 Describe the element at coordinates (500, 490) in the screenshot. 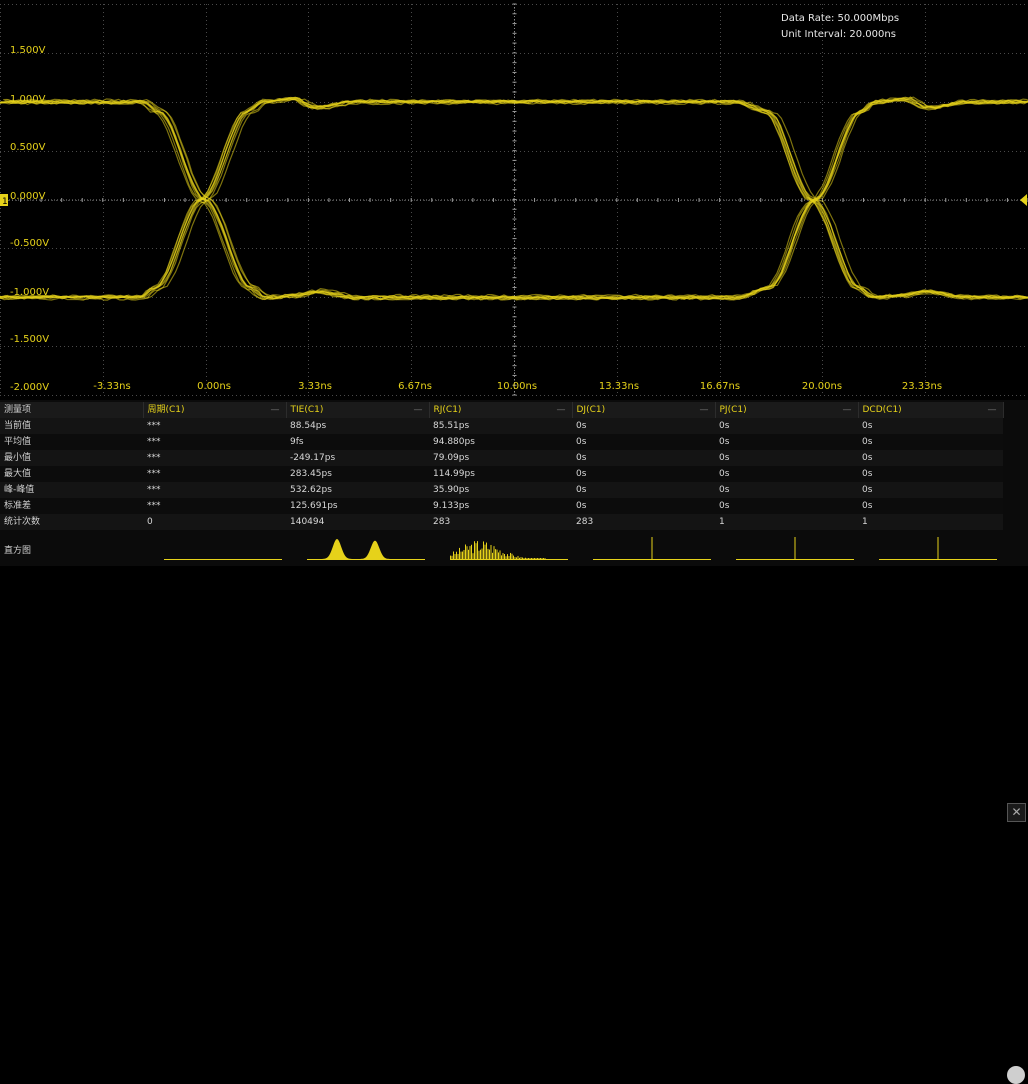

I see `measurement-cell: 35.90ps` at that location.